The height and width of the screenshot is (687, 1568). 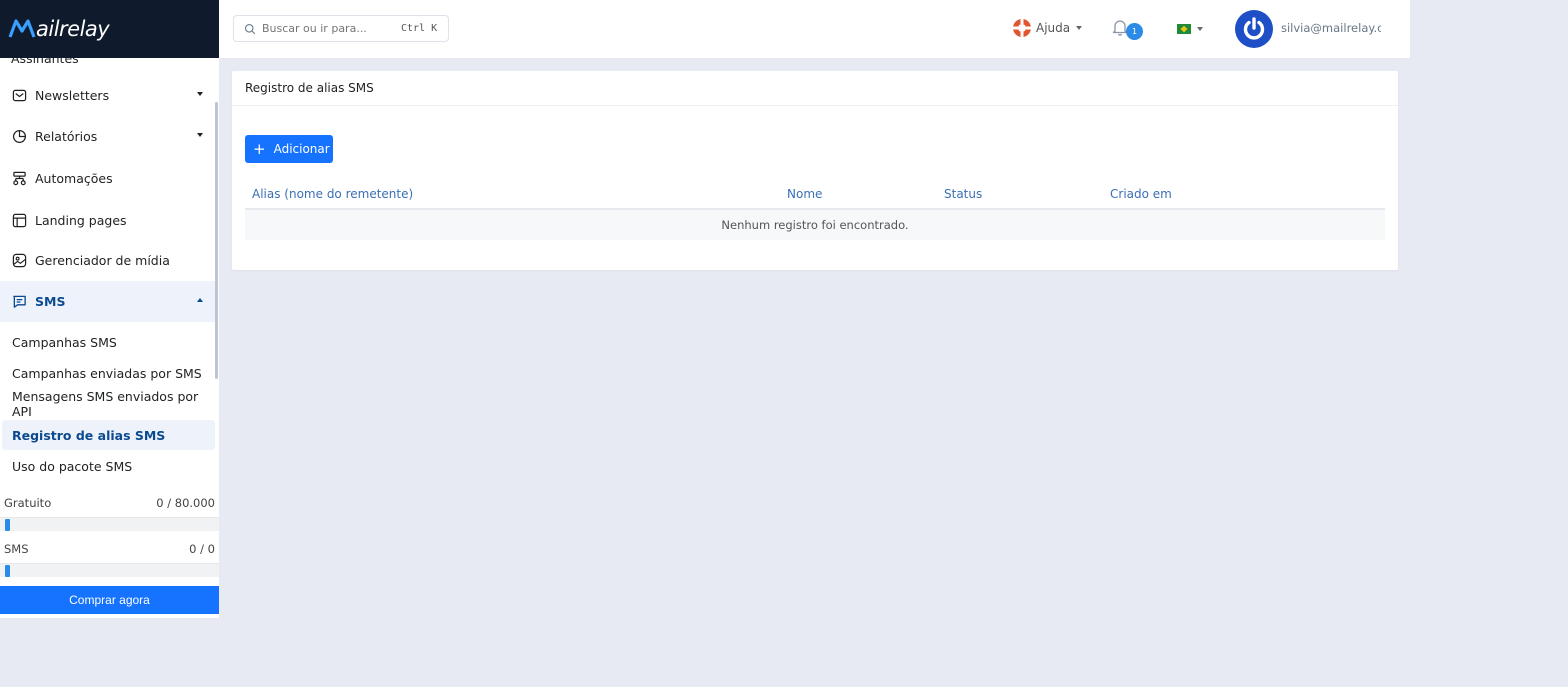 What do you see at coordinates (329, 28) in the screenshot?
I see `search-input` at bounding box center [329, 28].